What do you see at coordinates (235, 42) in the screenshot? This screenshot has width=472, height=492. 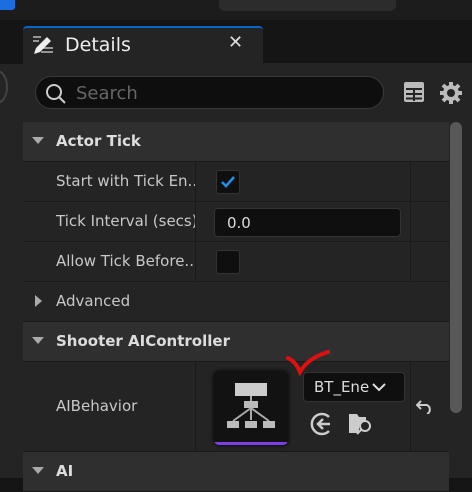 I see `close-icon: ✕` at bounding box center [235, 42].